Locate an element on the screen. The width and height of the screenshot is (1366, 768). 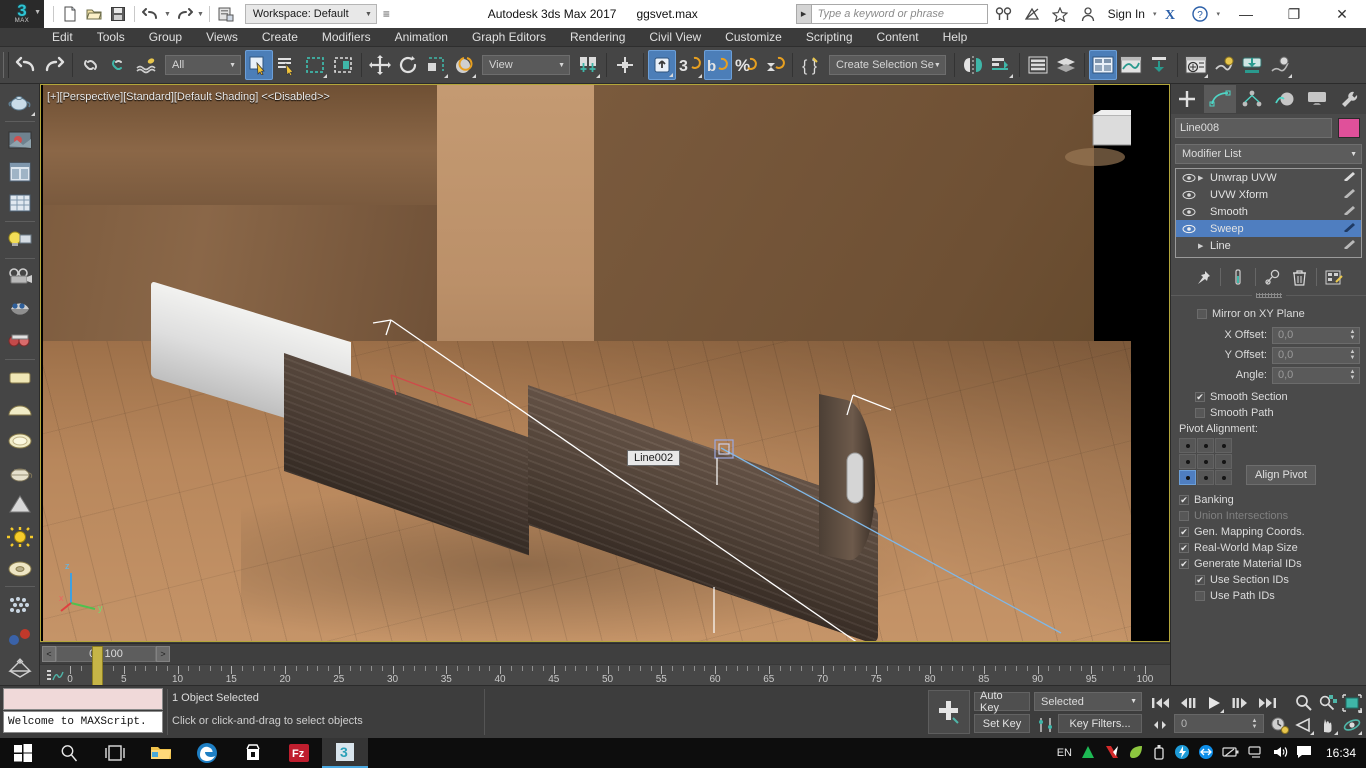
spinner-snap-arrows-icon is located at coordinates (774, 65).